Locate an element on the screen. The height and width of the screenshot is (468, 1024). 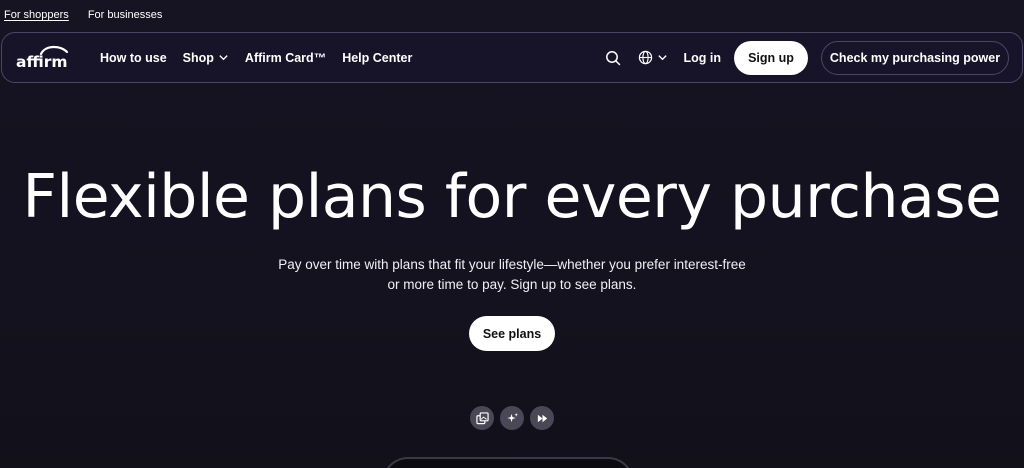
search-button is located at coordinates (613, 58).